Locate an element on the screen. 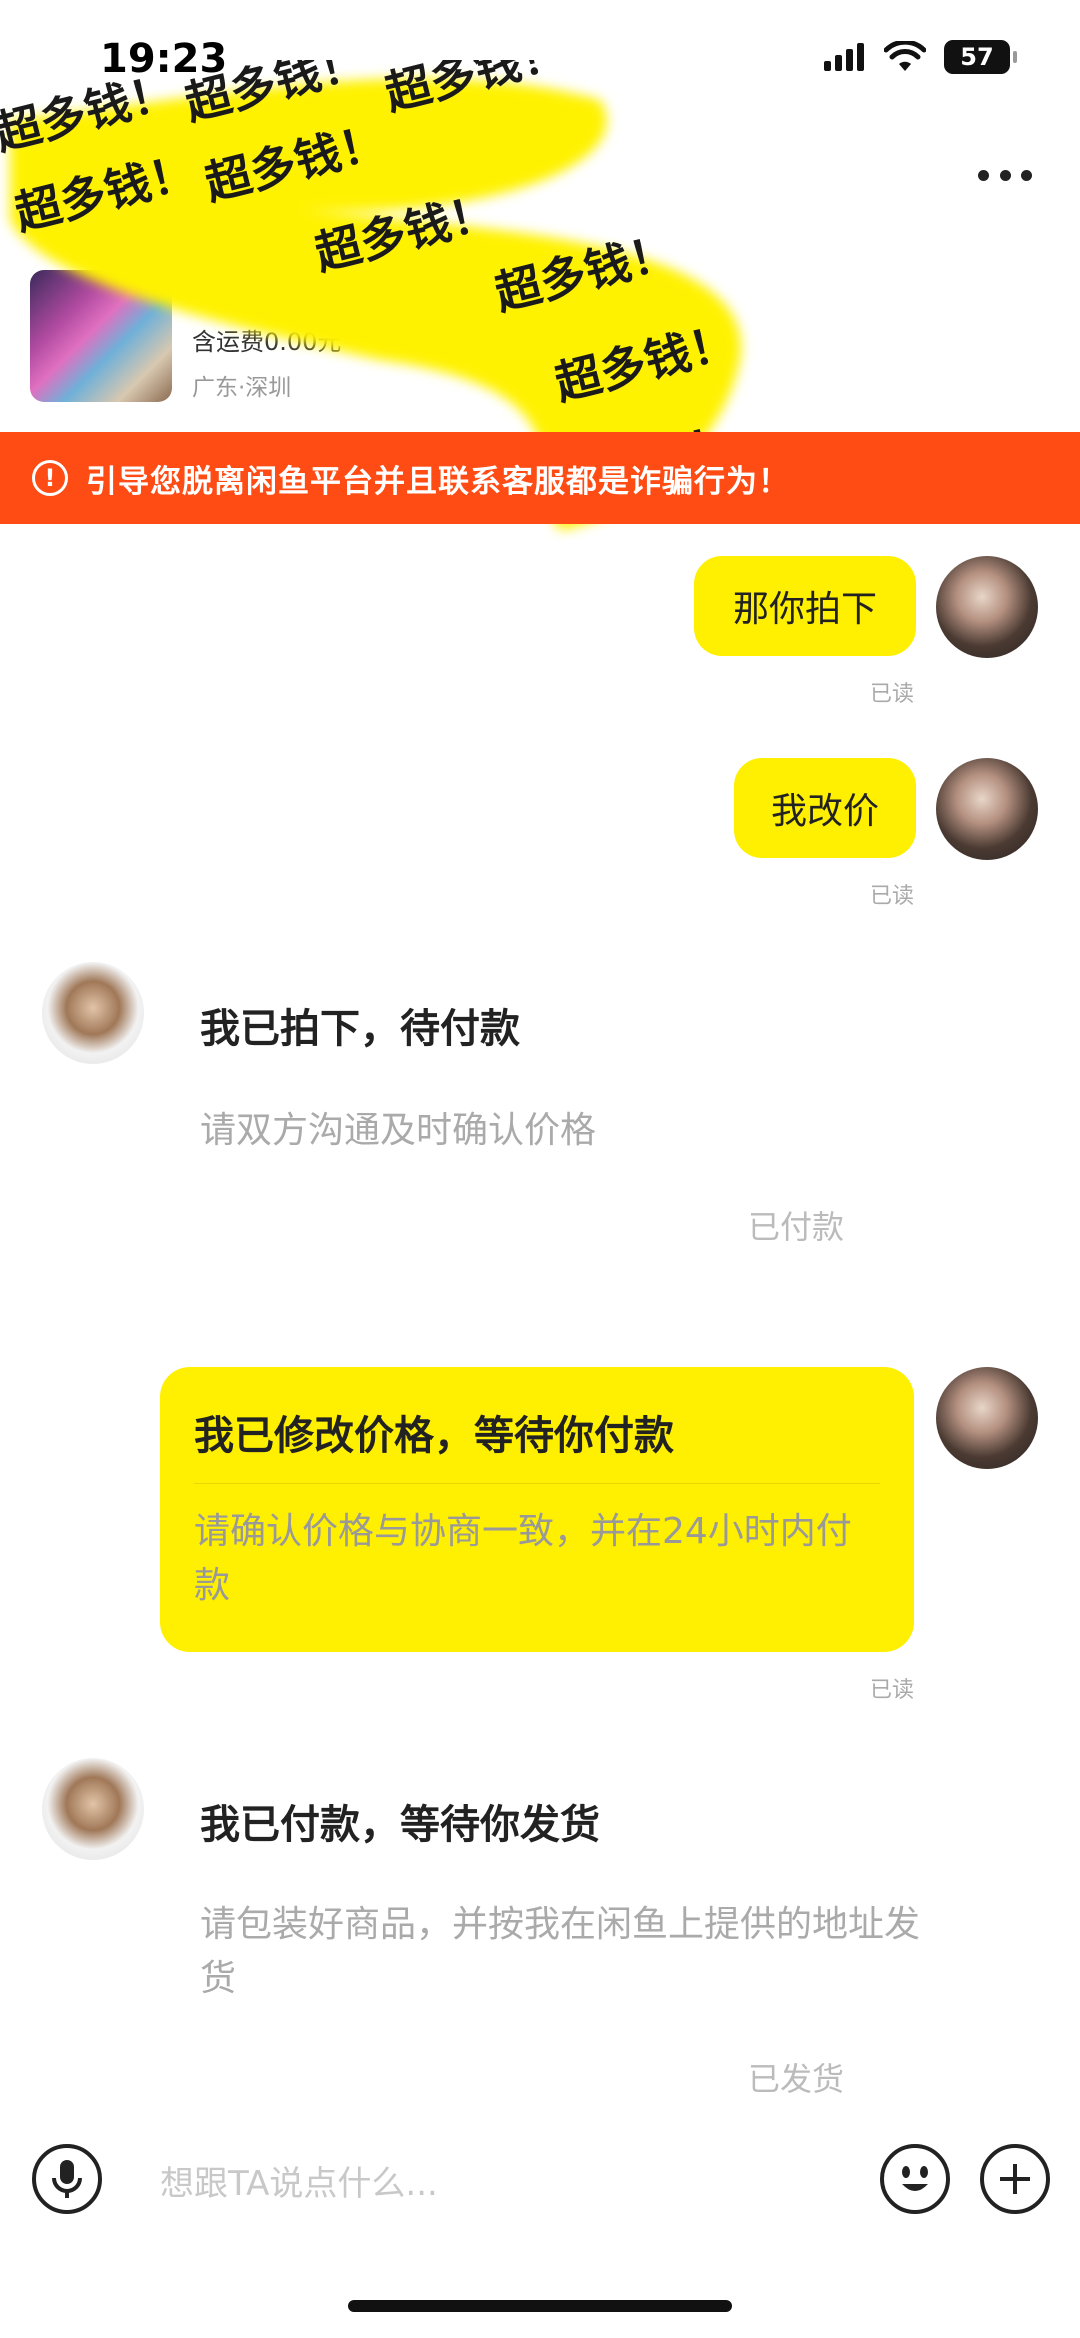  plus-icon is located at coordinates (1015, 2179).